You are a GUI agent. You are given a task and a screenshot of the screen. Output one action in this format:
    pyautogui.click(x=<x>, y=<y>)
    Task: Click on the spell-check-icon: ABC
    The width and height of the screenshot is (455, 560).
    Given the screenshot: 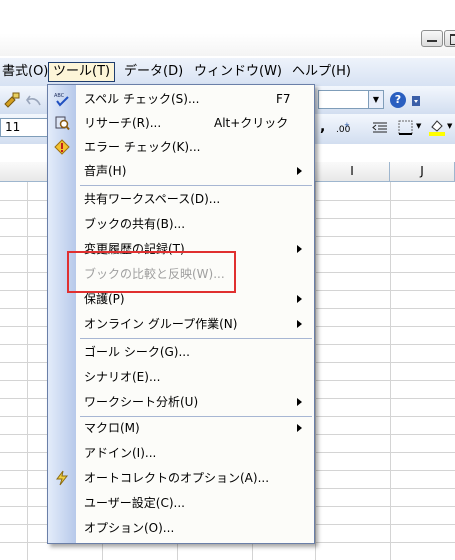 What is the action you would take?
    pyautogui.click(x=61, y=100)
    